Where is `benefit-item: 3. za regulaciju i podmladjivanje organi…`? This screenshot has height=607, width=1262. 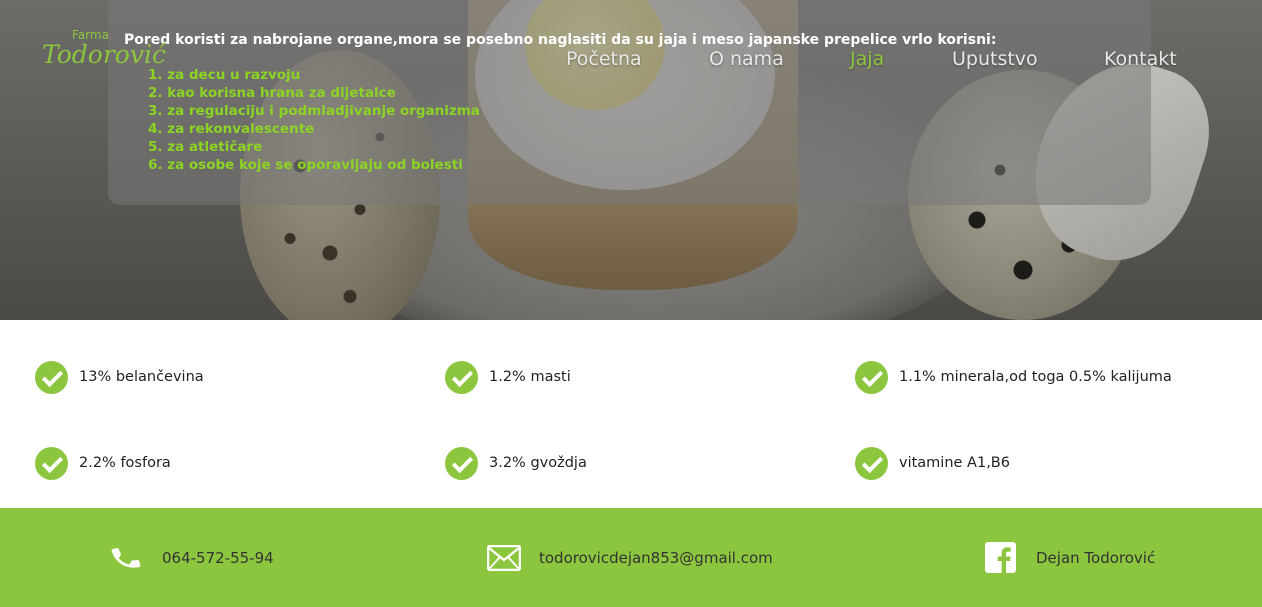 benefit-item: 3. za regulaciju i podmladjivanje organi… is located at coordinates (314, 111).